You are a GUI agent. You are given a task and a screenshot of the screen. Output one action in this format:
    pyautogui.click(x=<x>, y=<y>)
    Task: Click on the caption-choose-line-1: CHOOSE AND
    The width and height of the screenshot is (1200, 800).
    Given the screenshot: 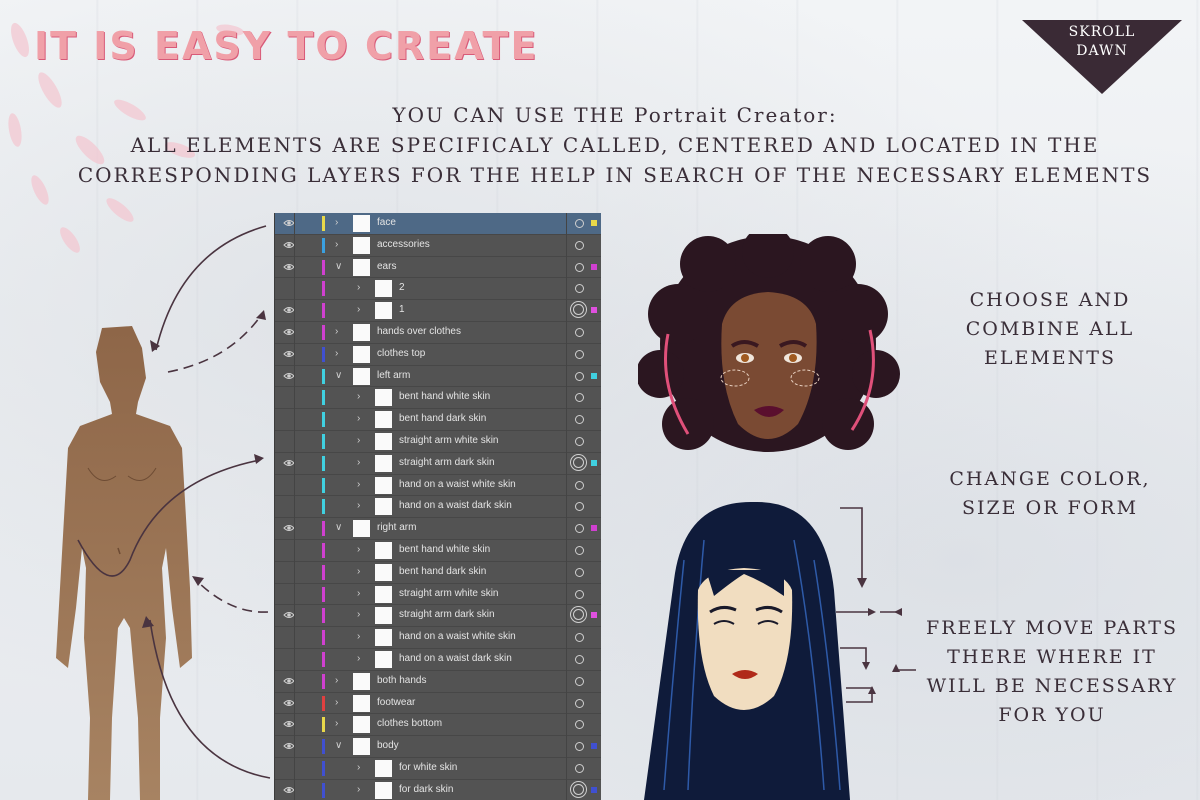 What is the action you would take?
    pyautogui.click(x=1050, y=300)
    